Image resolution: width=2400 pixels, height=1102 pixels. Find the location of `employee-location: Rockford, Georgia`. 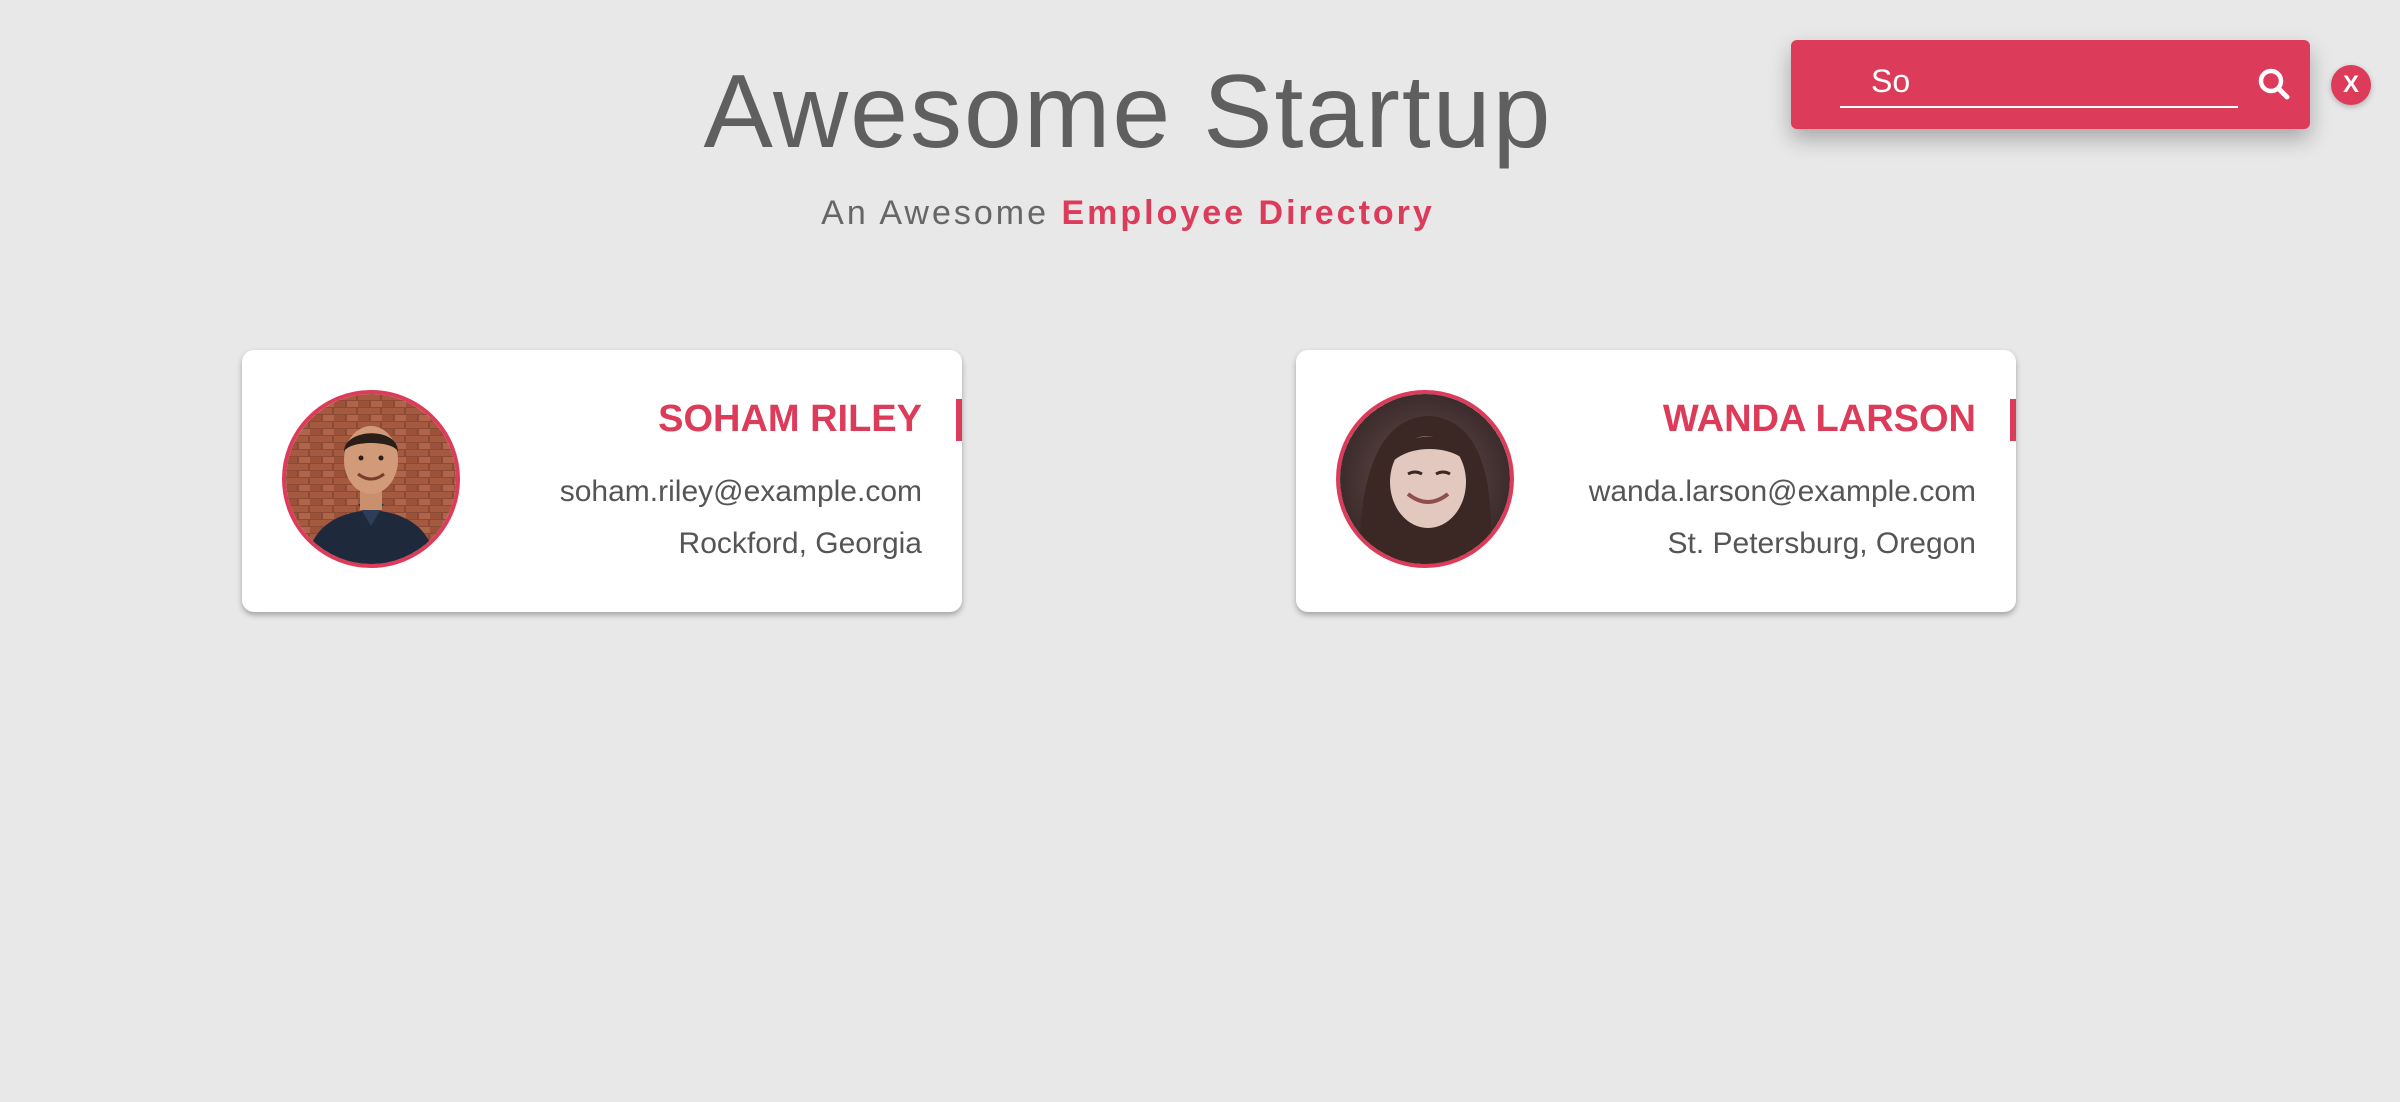

employee-location: Rockford, Georgia is located at coordinates (800, 543).